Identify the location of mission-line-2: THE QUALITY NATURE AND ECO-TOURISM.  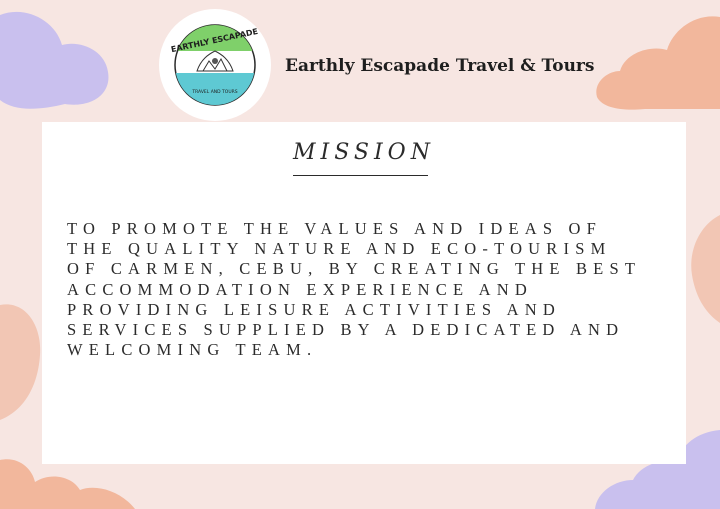
(339, 249).